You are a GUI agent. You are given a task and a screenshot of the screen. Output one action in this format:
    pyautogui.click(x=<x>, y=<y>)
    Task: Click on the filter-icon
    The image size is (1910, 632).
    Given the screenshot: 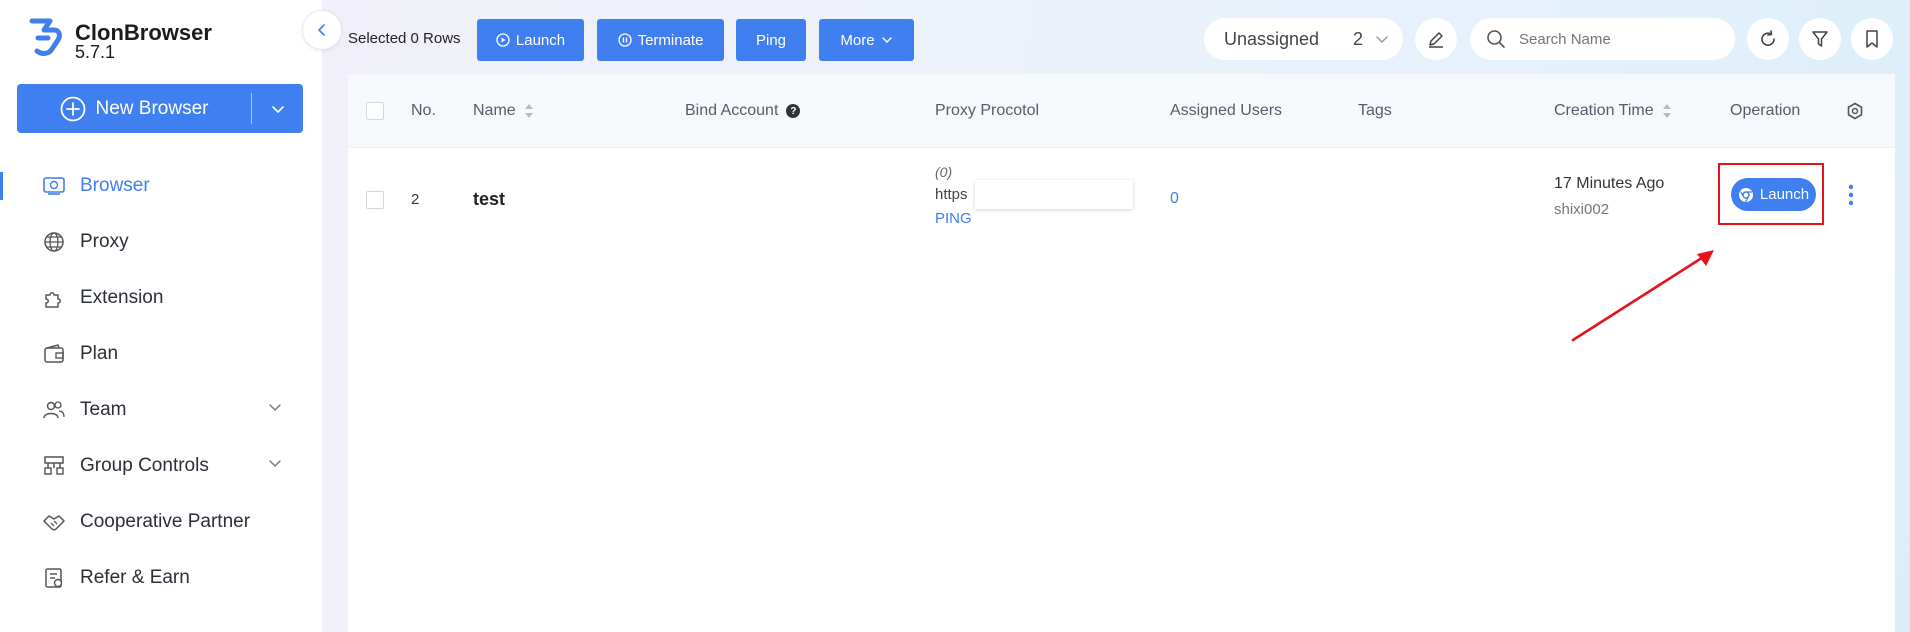 What is the action you would take?
    pyautogui.click(x=1820, y=39)
    